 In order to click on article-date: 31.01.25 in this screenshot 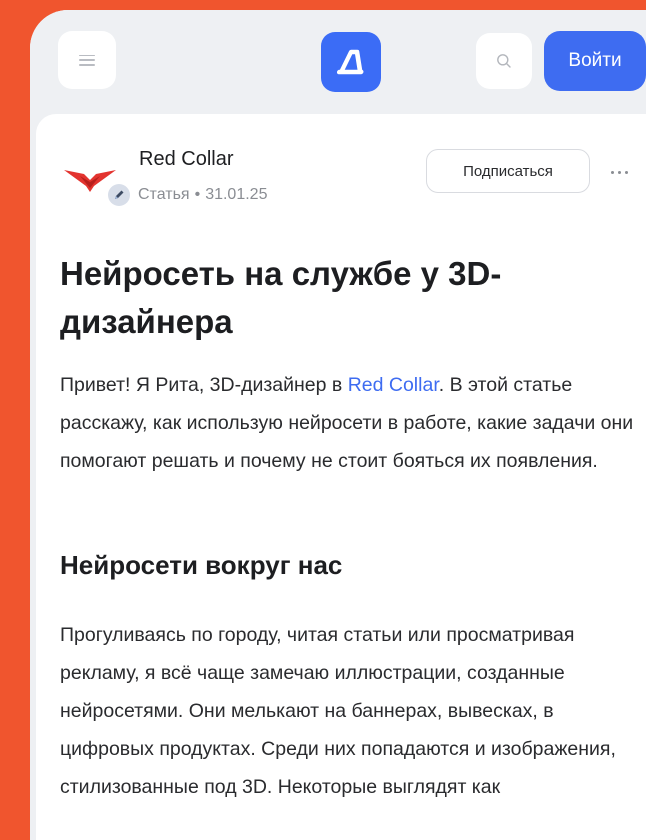, I will do `click(236, 194)`.